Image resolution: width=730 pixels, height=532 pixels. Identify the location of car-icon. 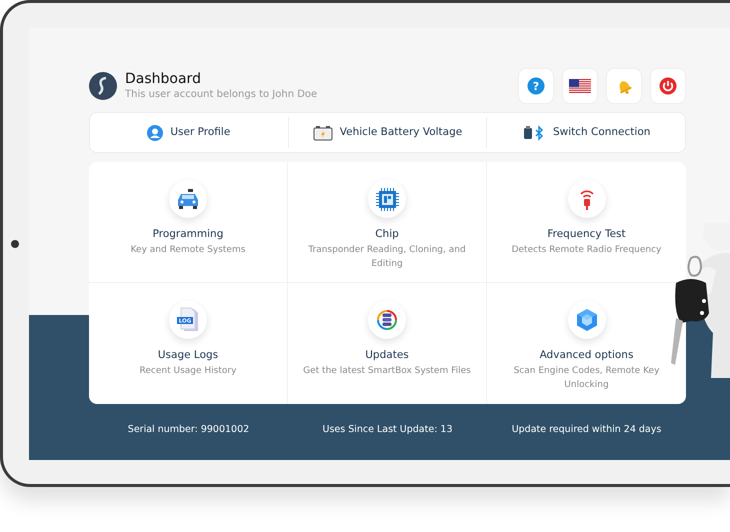
(188, 199).